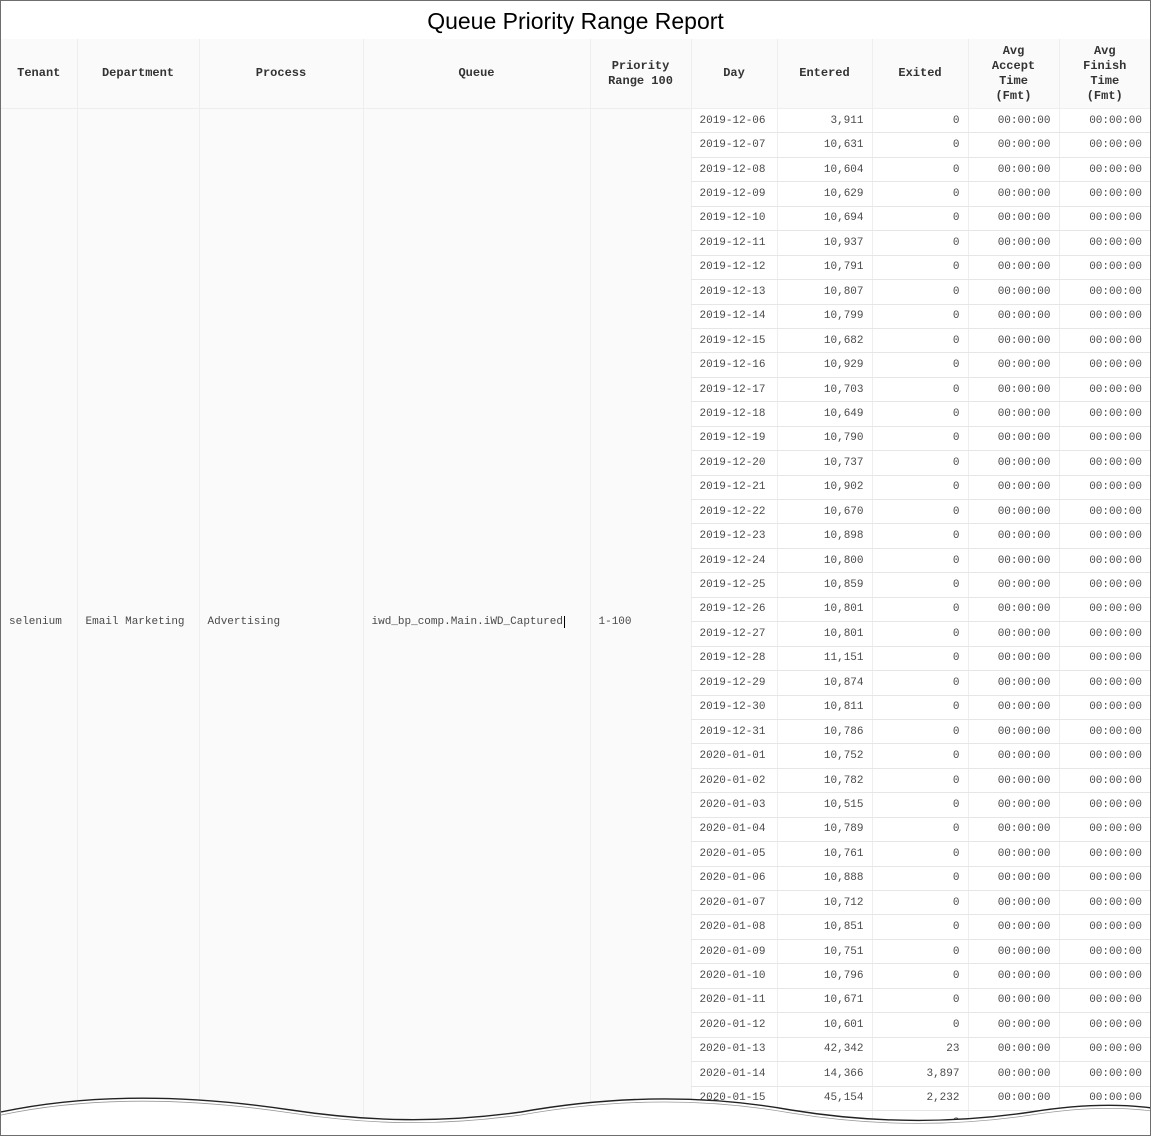 Image resolution: width=1151 pixels, height=1136 pixels. I want to click on day-cell: 2019-12-18, so click(733, 414).